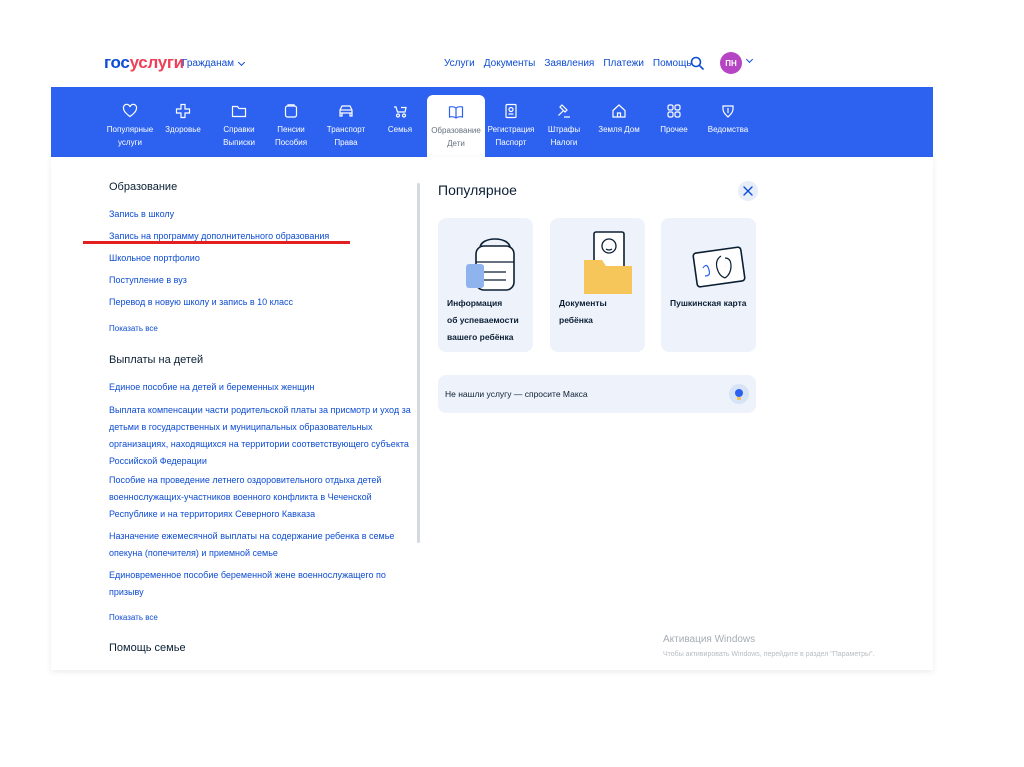  What do you see at coordinates (456, 126) in the screenshot?
I see `category-education: Образование Дети` at bounding box center [456, 126].